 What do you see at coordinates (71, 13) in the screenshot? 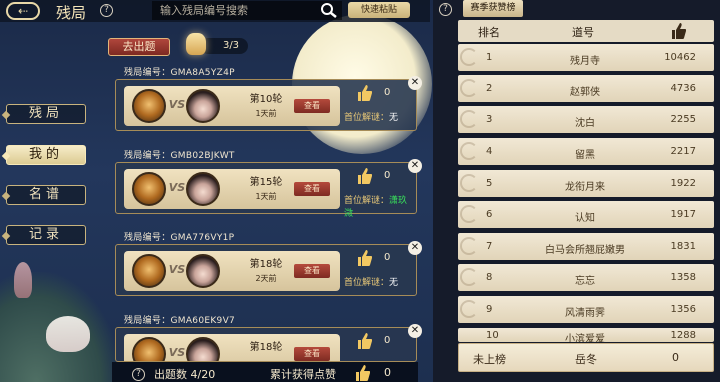
I see `page-title: 残局` at bounding box center [71, 13].